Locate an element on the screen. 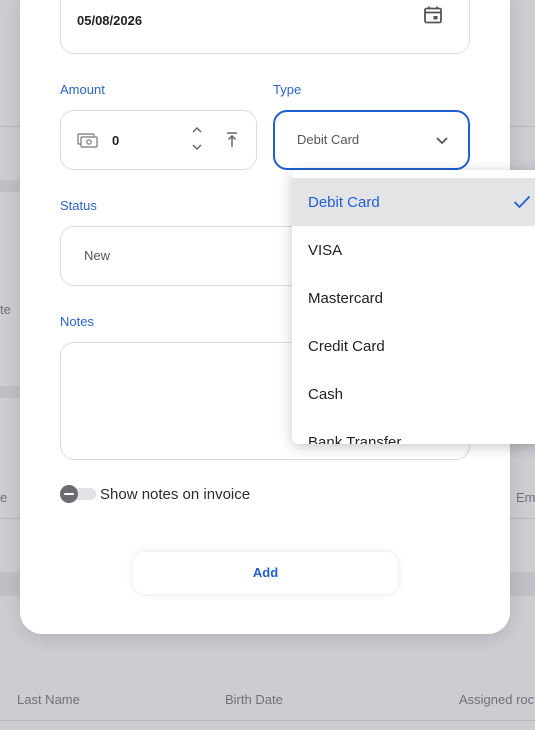 This screenshot has width=535, height=730. date-field: 05/08/2026 is located at coordinates (265, 27).